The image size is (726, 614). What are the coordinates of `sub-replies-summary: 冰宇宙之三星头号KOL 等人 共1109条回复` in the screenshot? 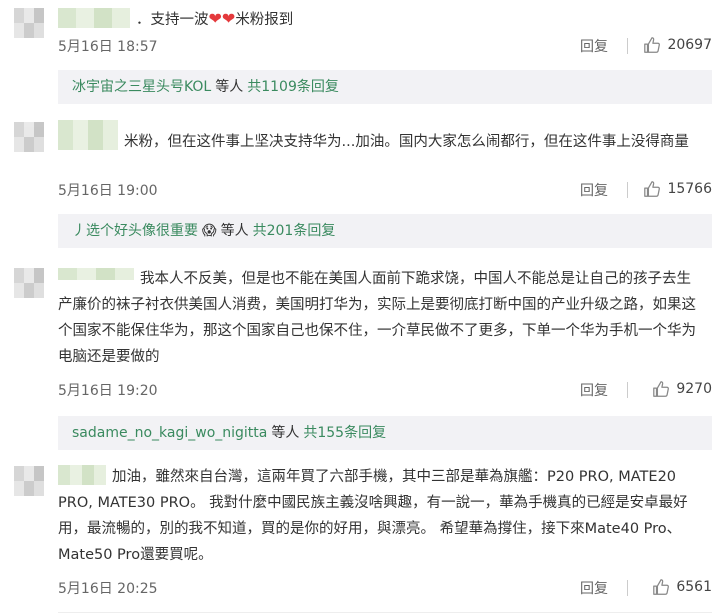 It's located at (385, 87).